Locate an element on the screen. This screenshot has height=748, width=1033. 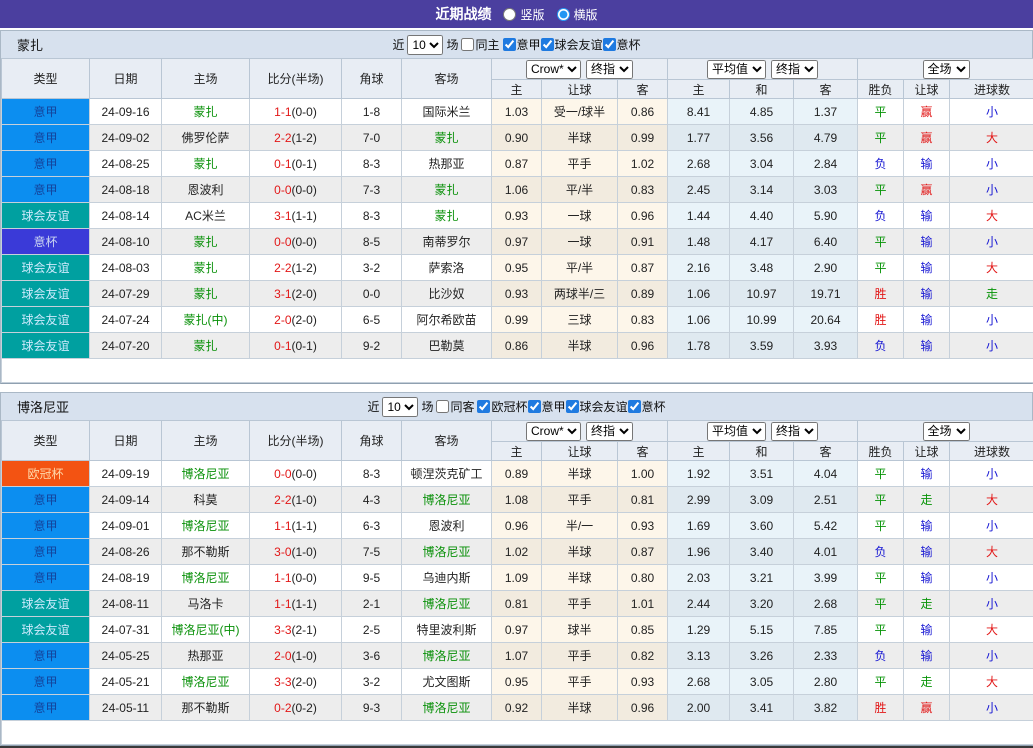
away-team-link: 热那亚 is located at coordinates (447, 164).